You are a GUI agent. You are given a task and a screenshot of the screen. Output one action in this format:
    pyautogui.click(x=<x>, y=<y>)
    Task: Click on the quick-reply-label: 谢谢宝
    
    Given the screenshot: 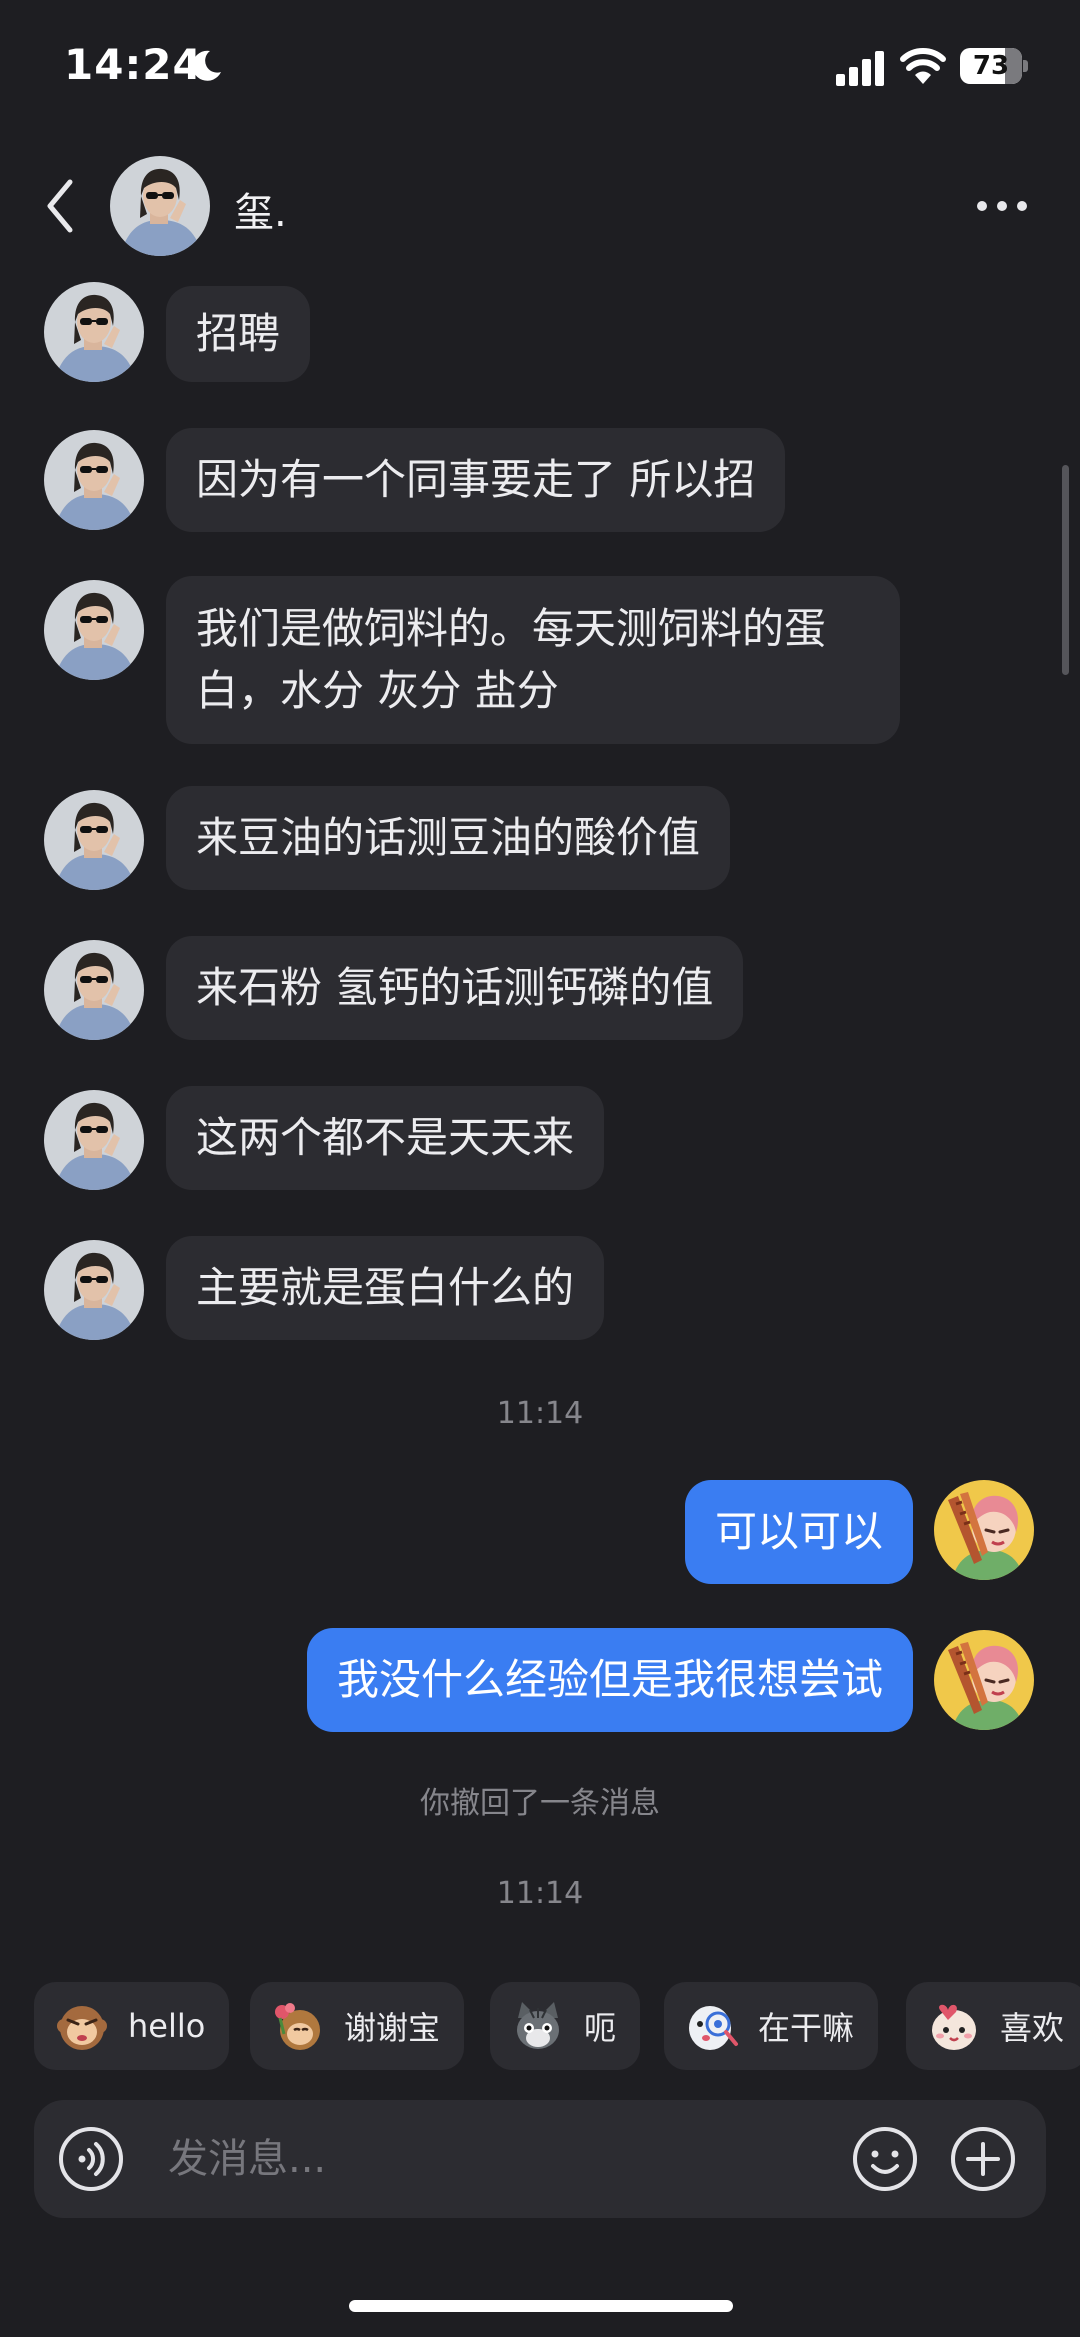 What is the action you would take?
    pyautogui.click(x=392, y=2028)
    